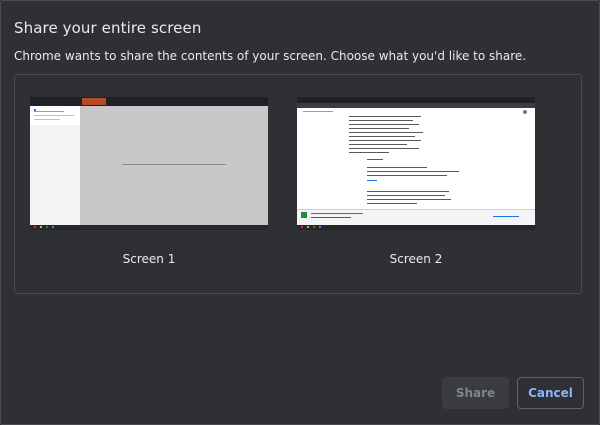 This screenshot has width=600, height=425. What do you see at coordinates (475, 393) in the screenshot?
I see `share-button: Share` at bounding box center [475, 393].